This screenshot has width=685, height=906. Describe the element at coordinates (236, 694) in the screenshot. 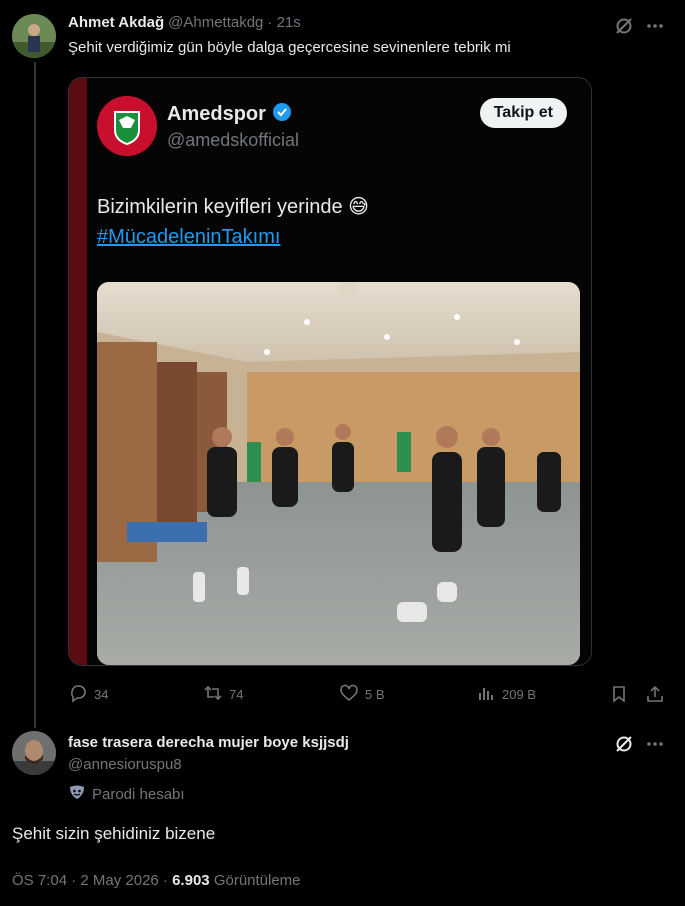

I see `repost-count: 74` at that location.